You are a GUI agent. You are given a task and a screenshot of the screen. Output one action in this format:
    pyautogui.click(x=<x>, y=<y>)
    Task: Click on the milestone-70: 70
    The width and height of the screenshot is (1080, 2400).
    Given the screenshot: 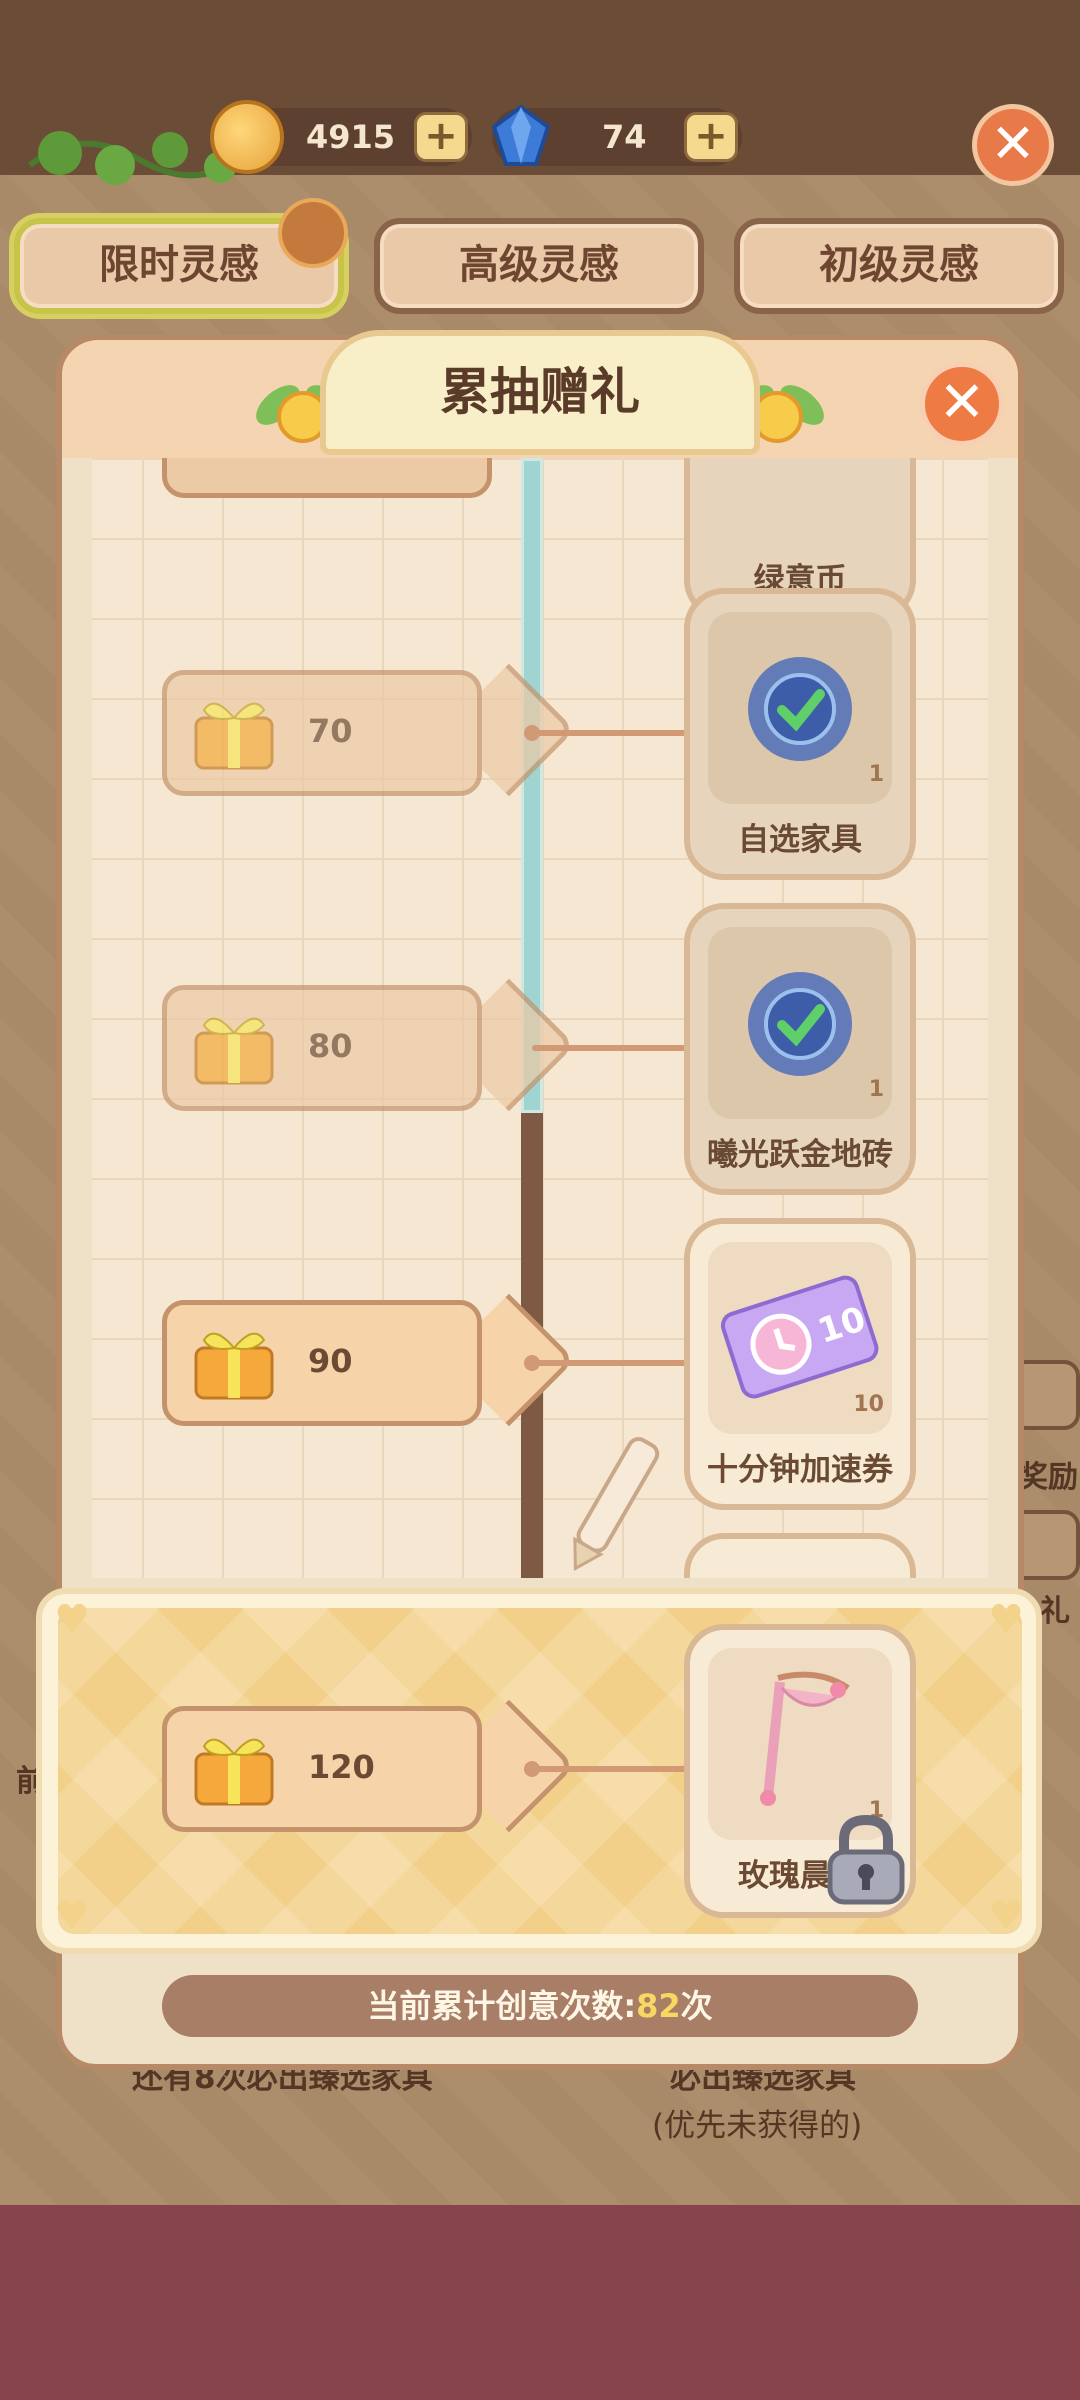 What is the action you would take?
    pyautogui.click(x=369, y=730)
    